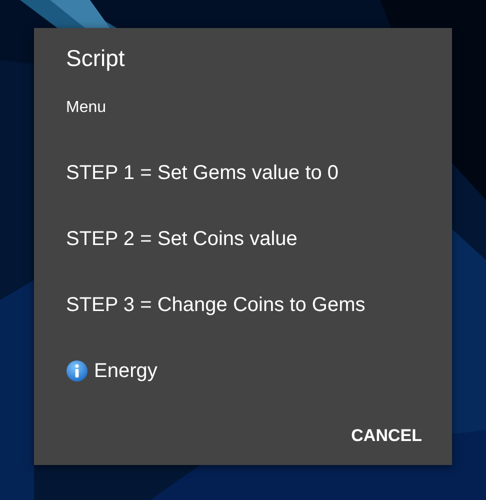  Describe the element at coordinates (87, 108) in the screenshot. I see `menu-label: Menu` at that location.